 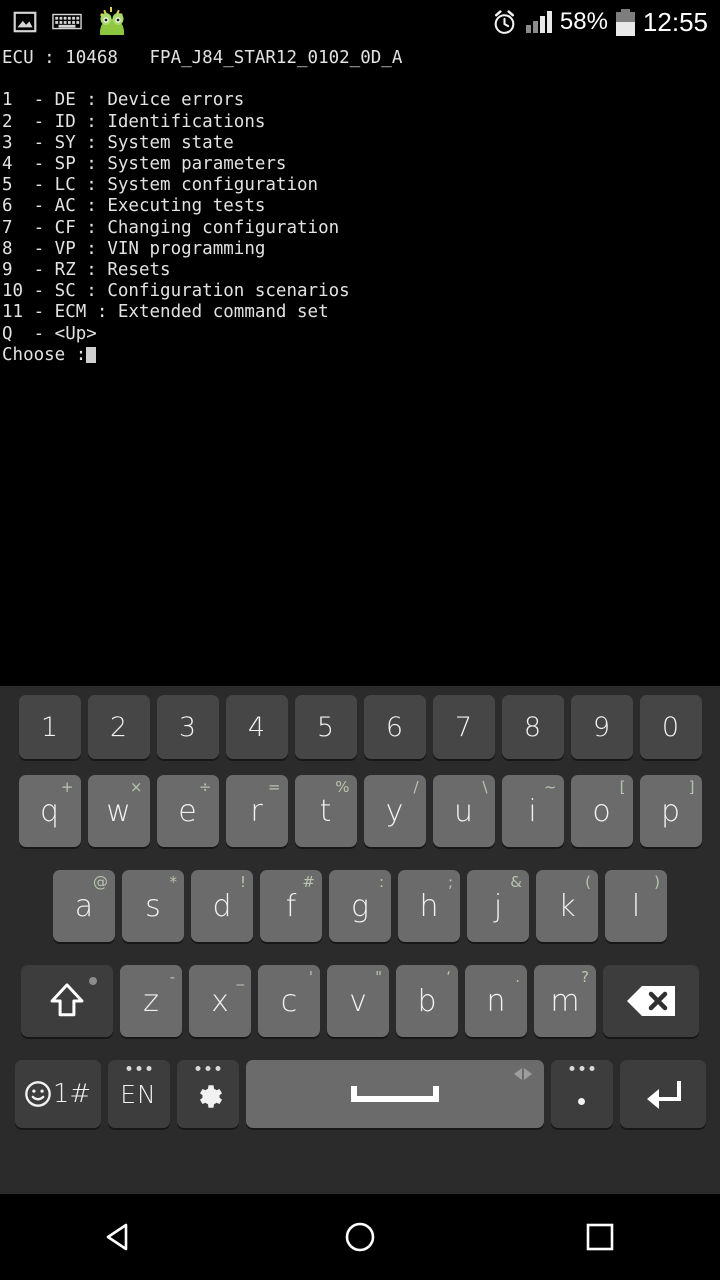 I want to click on key-label: g, so click(x=359, y=906).